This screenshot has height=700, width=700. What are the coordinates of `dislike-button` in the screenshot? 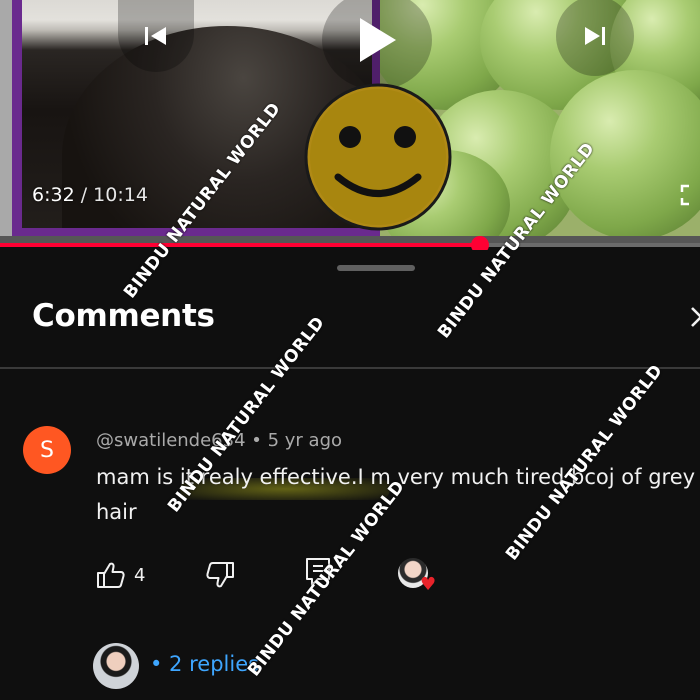 It's located at (220, 575).